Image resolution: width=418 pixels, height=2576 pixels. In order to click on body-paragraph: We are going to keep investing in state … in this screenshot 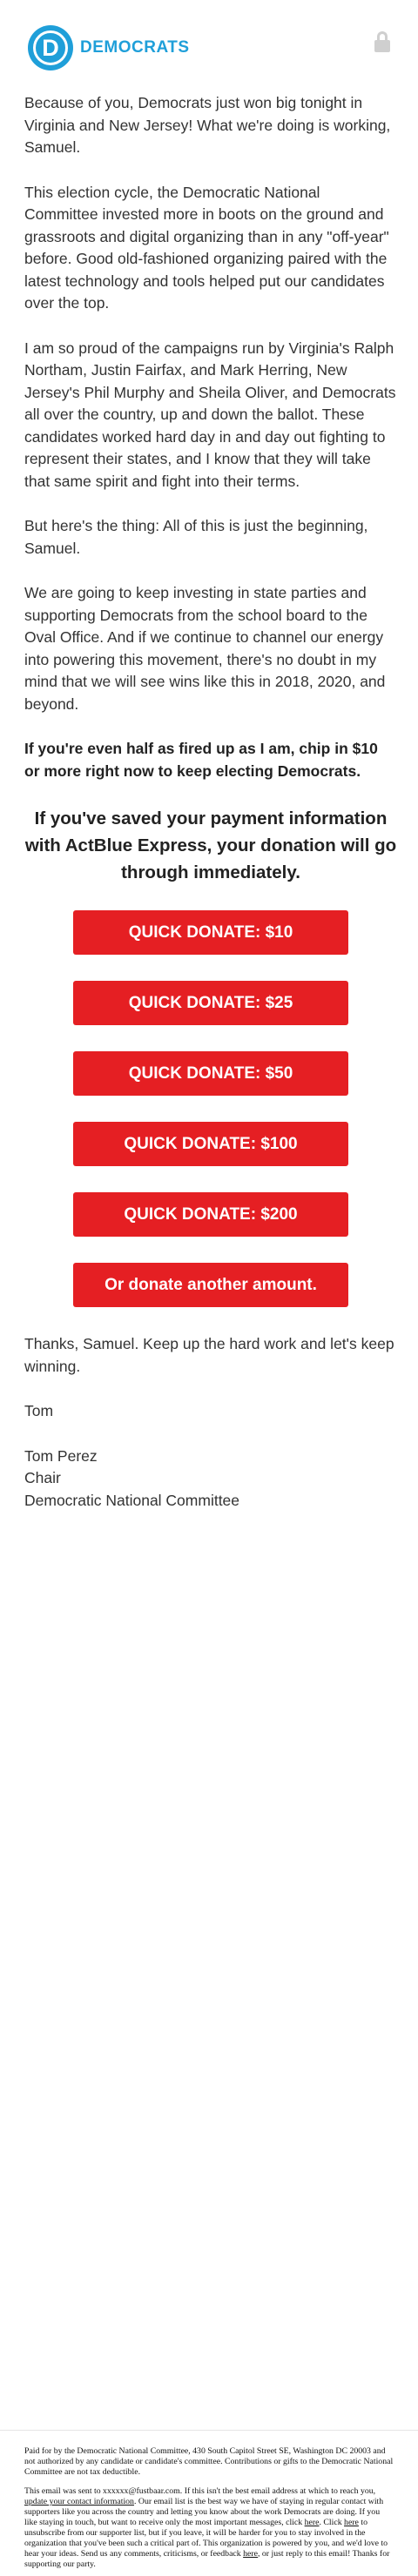, I will do `click(205, 648)`.